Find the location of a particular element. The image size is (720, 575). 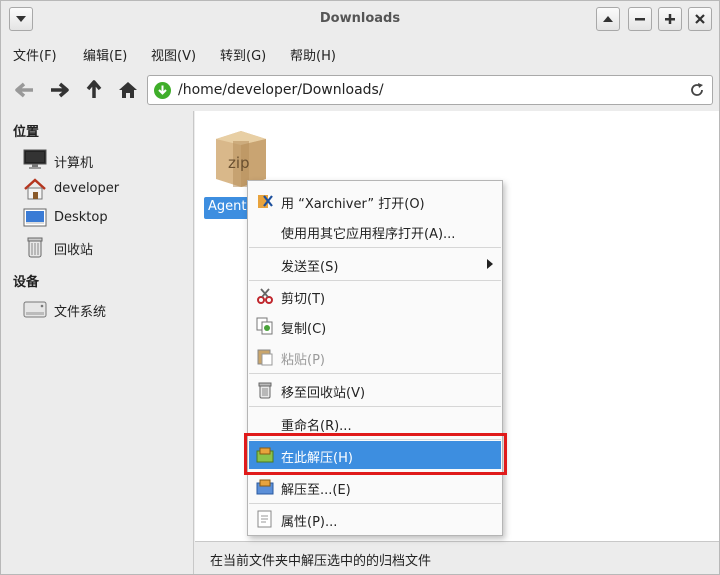

sidebar-item-label: 回收站 is located at coordinates (74, 250).